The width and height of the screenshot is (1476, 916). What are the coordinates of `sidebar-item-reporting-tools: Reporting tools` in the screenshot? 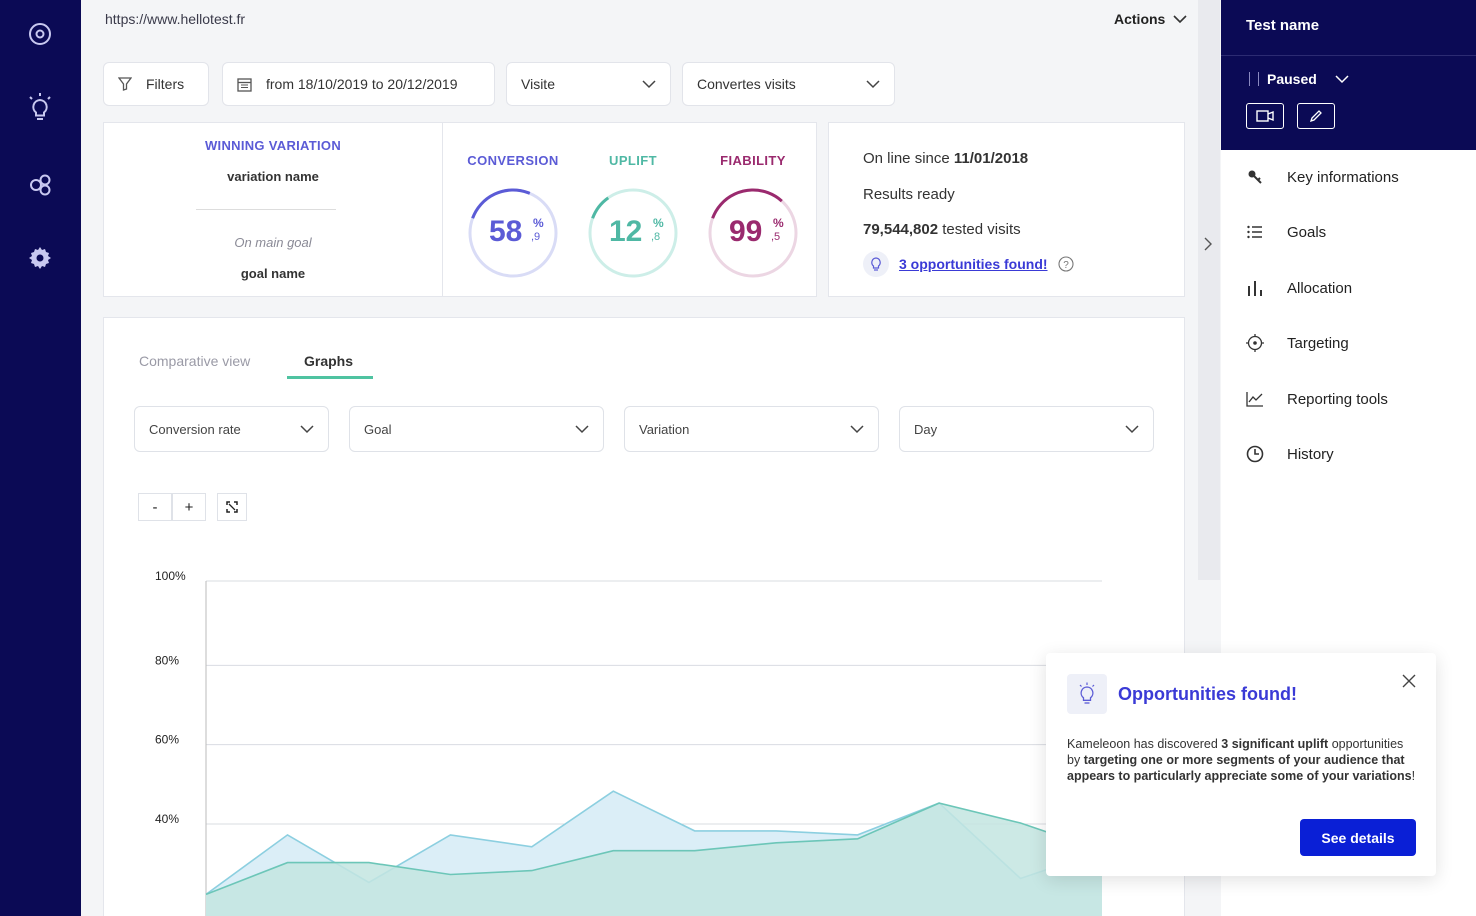 It's located at (1316, 399).